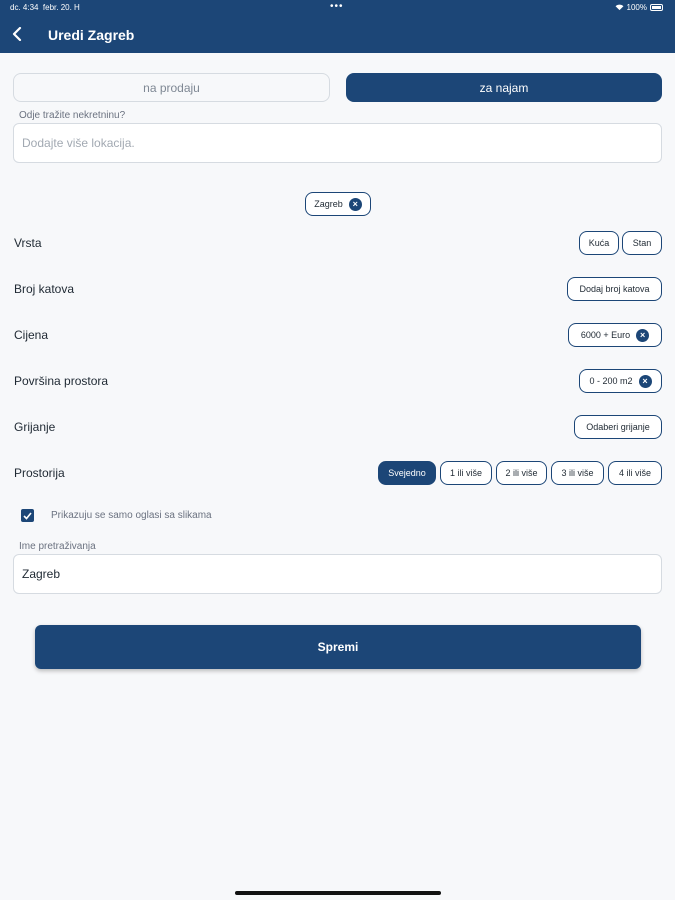 The image size is (675, 900). I want to click on home-indicator, so click(338, 893).